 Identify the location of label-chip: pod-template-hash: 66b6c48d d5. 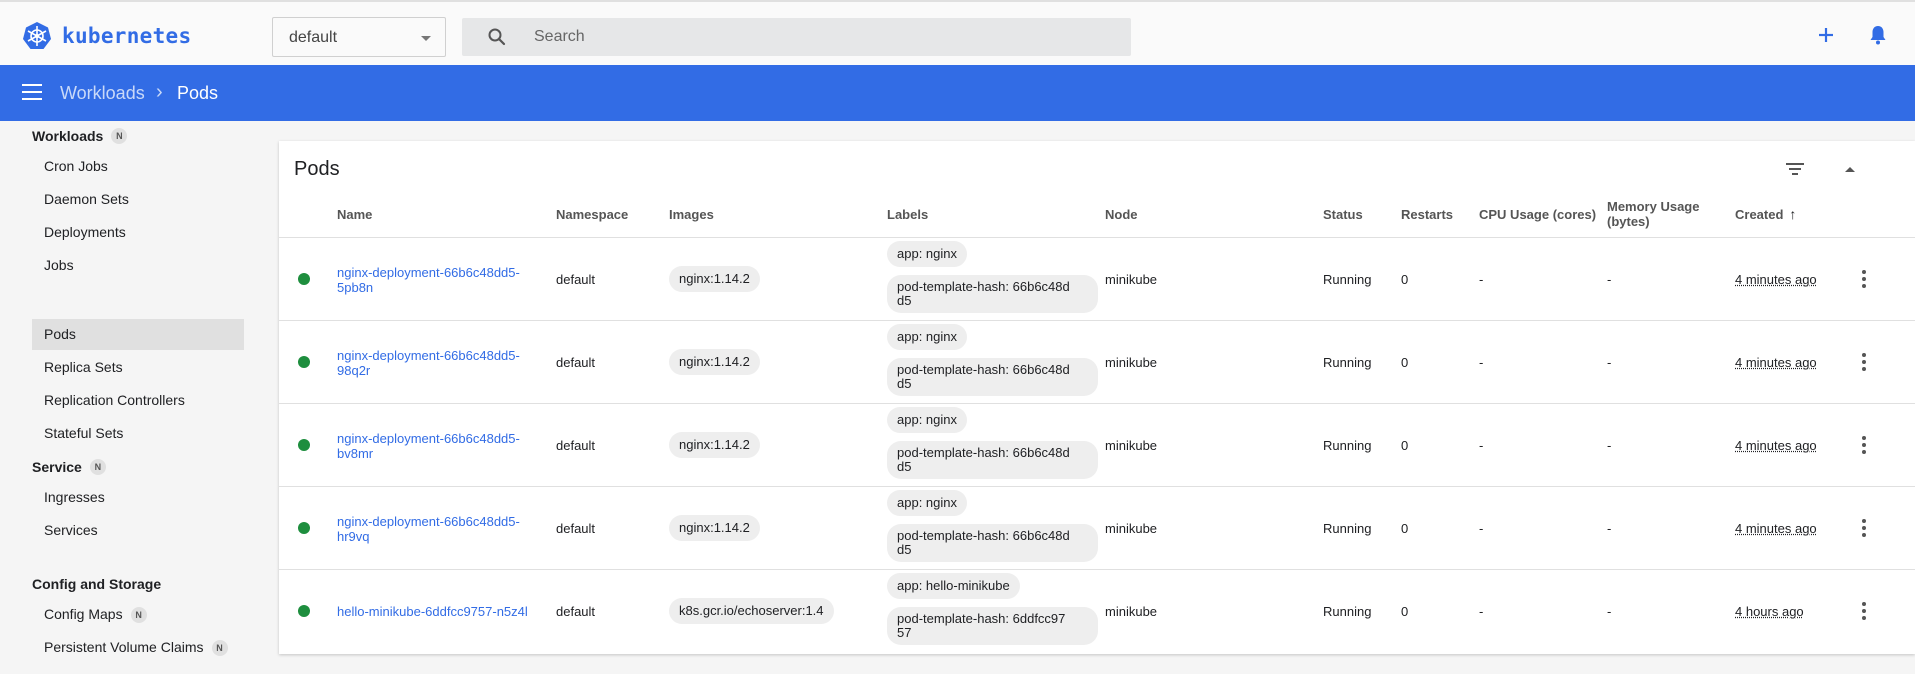
(992, 377).